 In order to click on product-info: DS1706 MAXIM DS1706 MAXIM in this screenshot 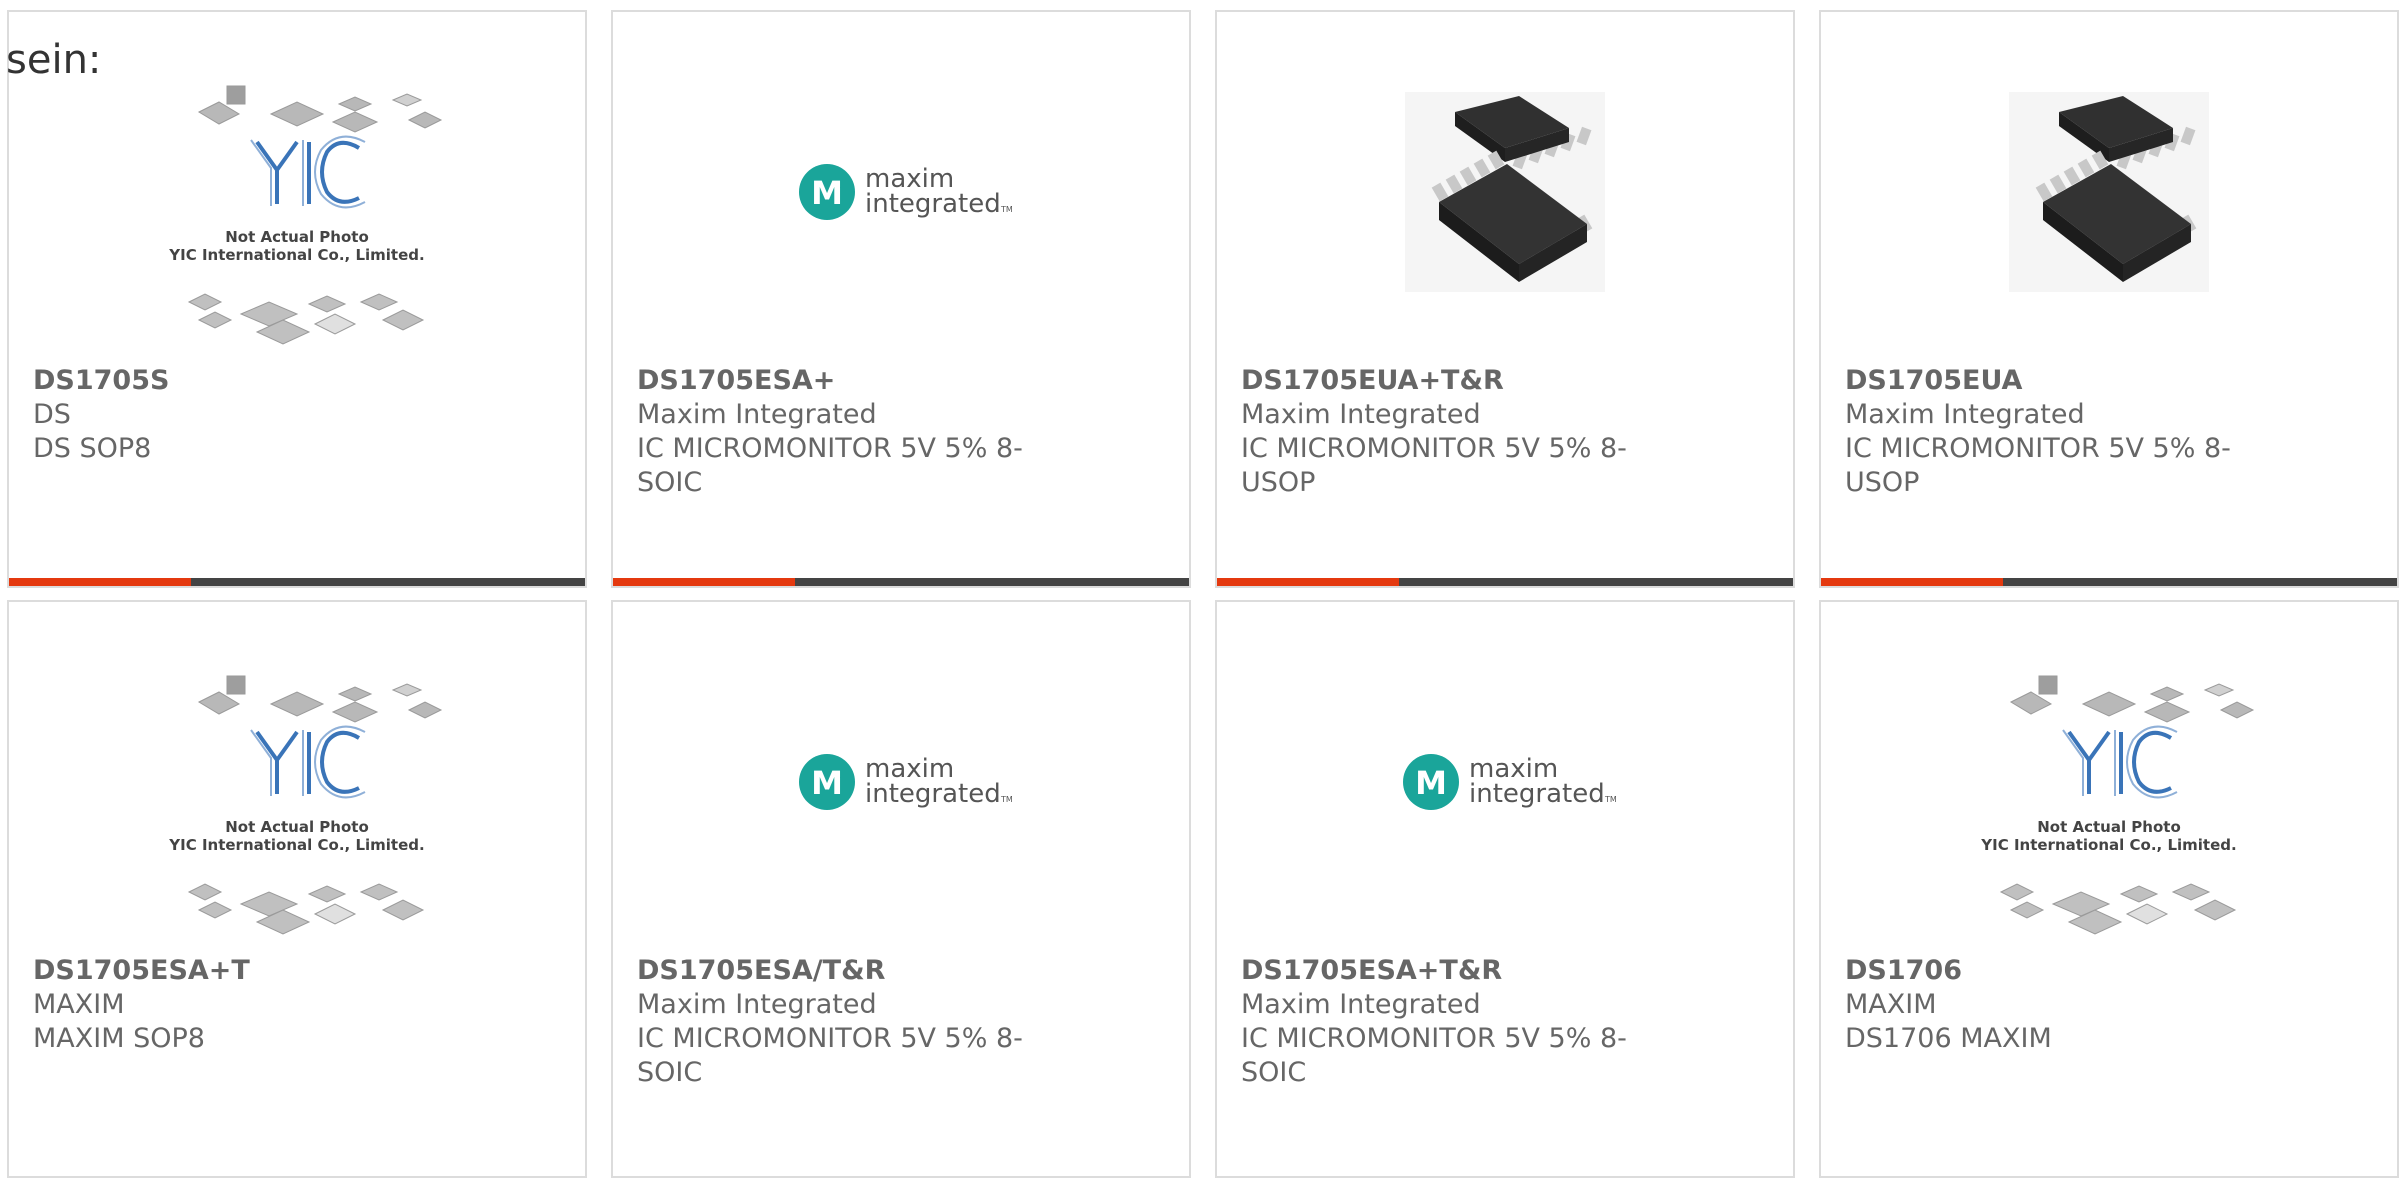, I will do `click(2121, 1005)`.